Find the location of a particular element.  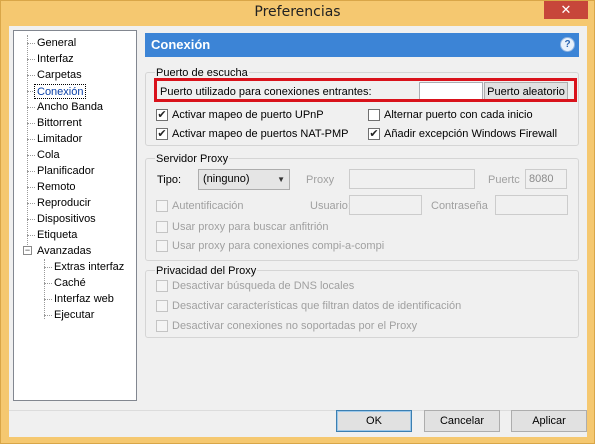

proxy-port-input is located at coordinates (546, 179).